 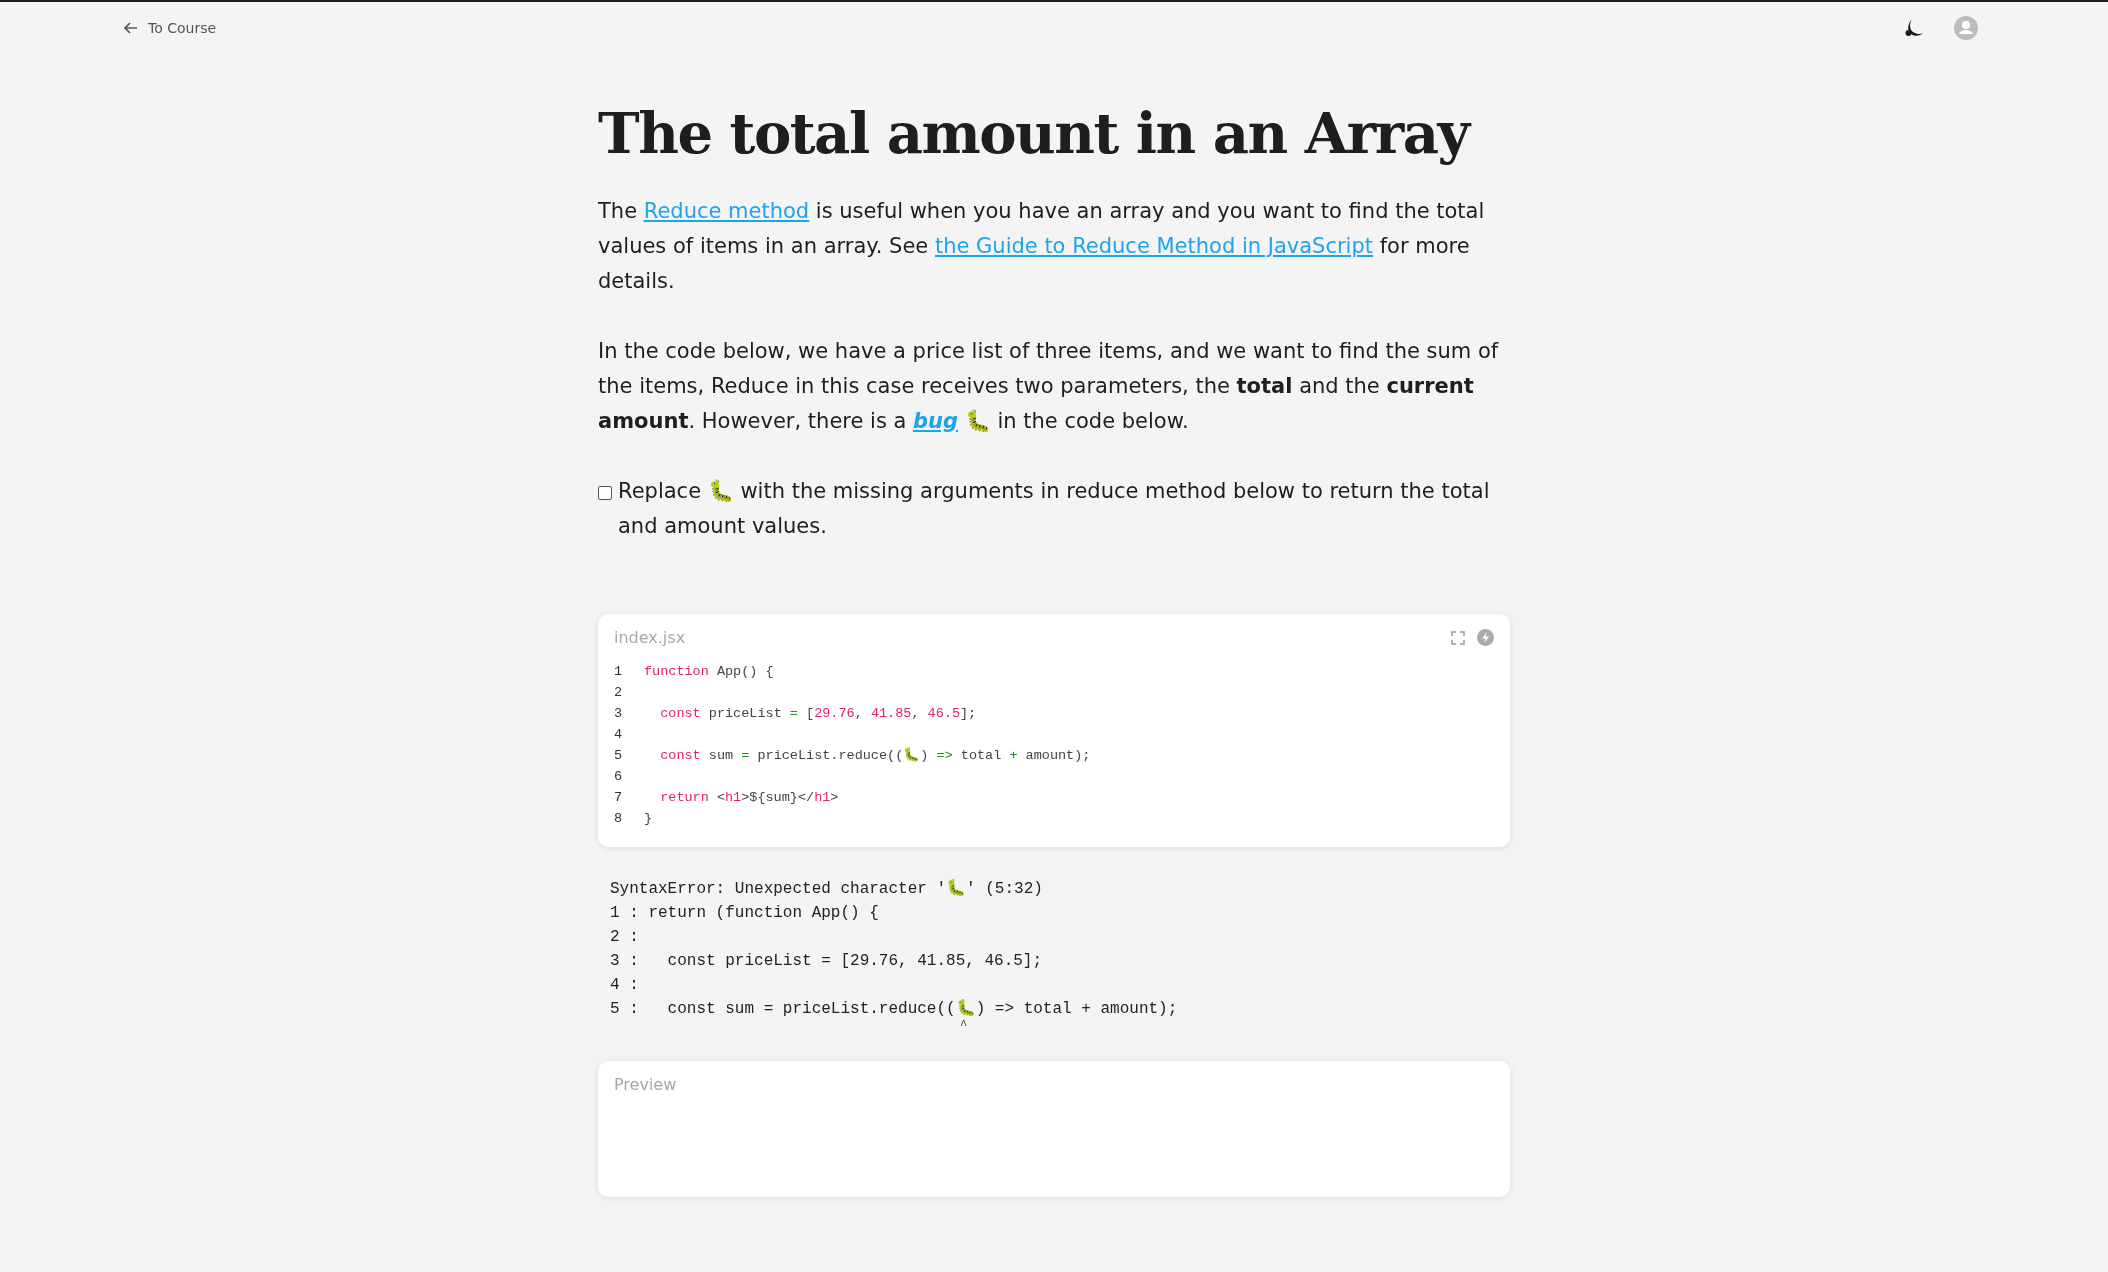 What do you see at coordinates (726, 211) in the screenshot?
I see `text-link: Reduce method` at bounding box center [726, 211].